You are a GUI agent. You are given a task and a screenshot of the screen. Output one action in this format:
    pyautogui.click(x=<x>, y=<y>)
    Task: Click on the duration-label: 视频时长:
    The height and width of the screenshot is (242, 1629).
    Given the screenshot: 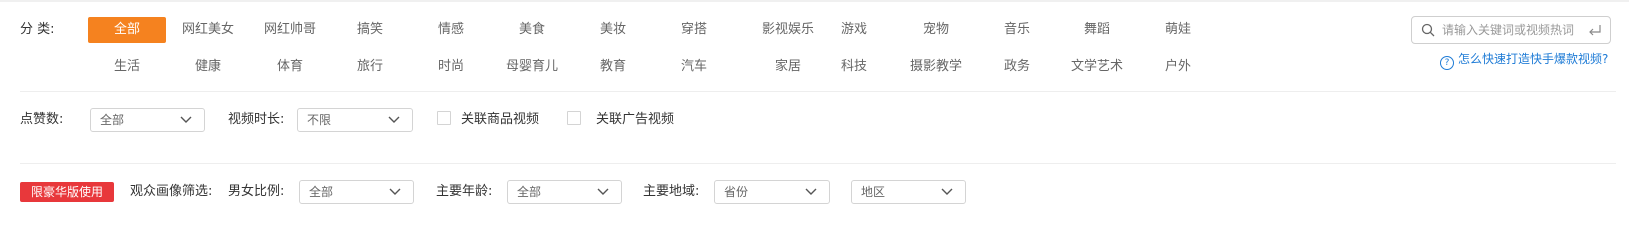 What is the action you would take?
    pyautogui.click(x=256, y=119)
    